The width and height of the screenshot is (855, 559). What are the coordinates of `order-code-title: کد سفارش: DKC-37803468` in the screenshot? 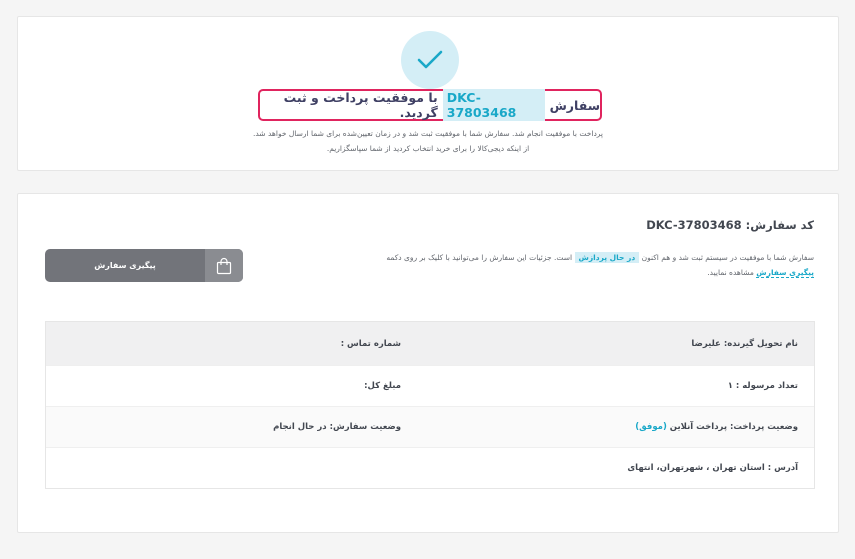 It's located at (730, 225).